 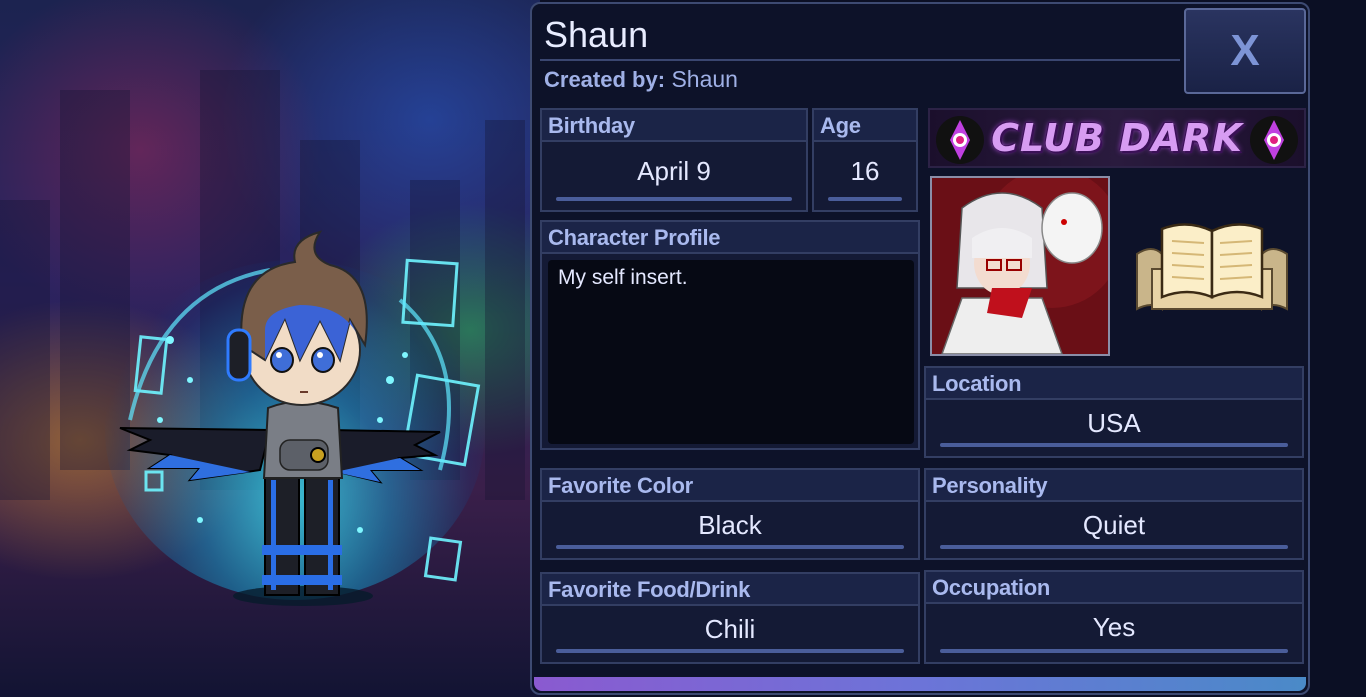 I want to click on favorite-color-label: Favorite Color, so click(x=730, y=486).